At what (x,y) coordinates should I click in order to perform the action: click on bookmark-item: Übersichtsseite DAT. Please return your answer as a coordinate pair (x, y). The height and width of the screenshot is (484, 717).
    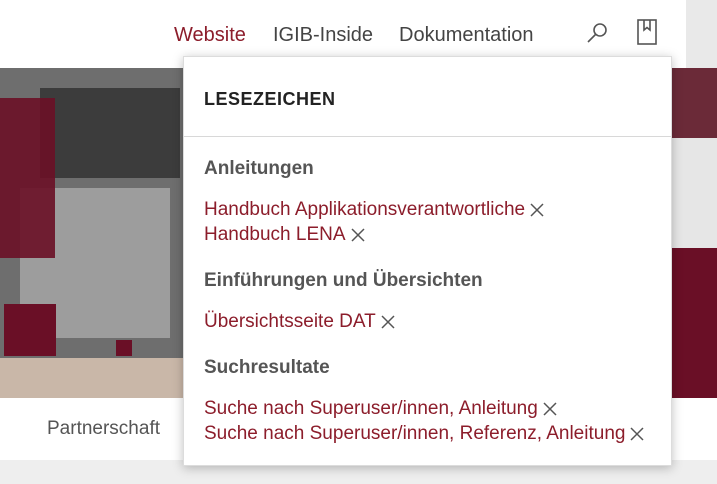
    Looking at the image, I should click on (300, 322).